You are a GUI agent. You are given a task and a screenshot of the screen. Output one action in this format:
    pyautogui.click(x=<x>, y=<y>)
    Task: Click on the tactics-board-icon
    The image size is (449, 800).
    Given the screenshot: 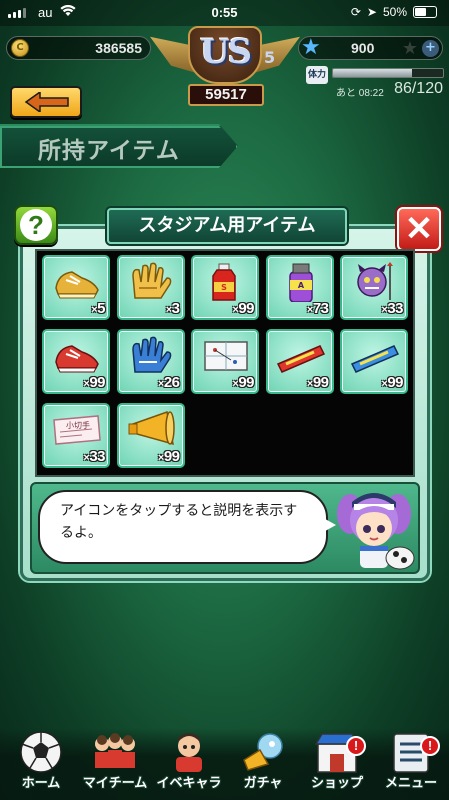 What is the action you would take?
    pyautogui.click(x=226, y=356)
    